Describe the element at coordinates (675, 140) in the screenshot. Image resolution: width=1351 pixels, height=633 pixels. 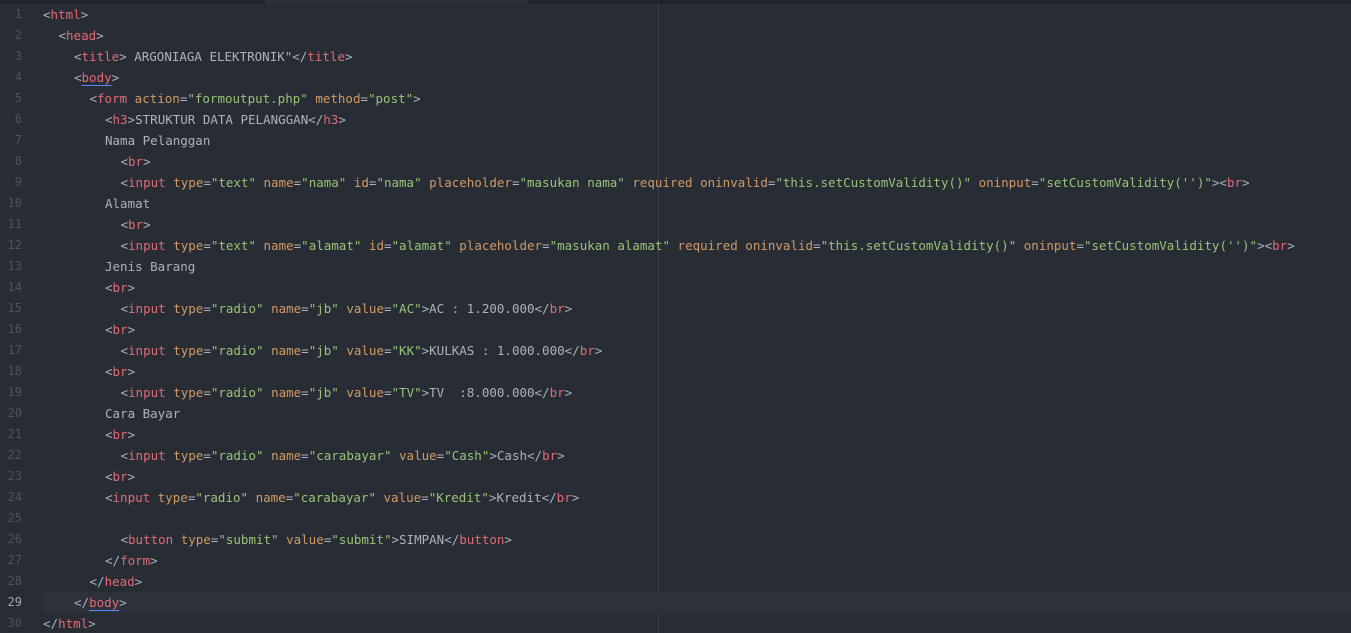
I see `code-line: 7 Nama Pelanggan` at that location.